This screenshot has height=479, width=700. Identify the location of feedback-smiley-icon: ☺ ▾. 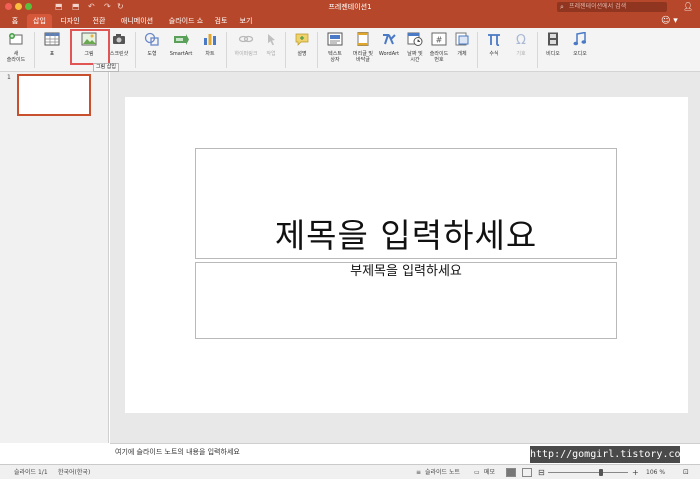
(669, 21).